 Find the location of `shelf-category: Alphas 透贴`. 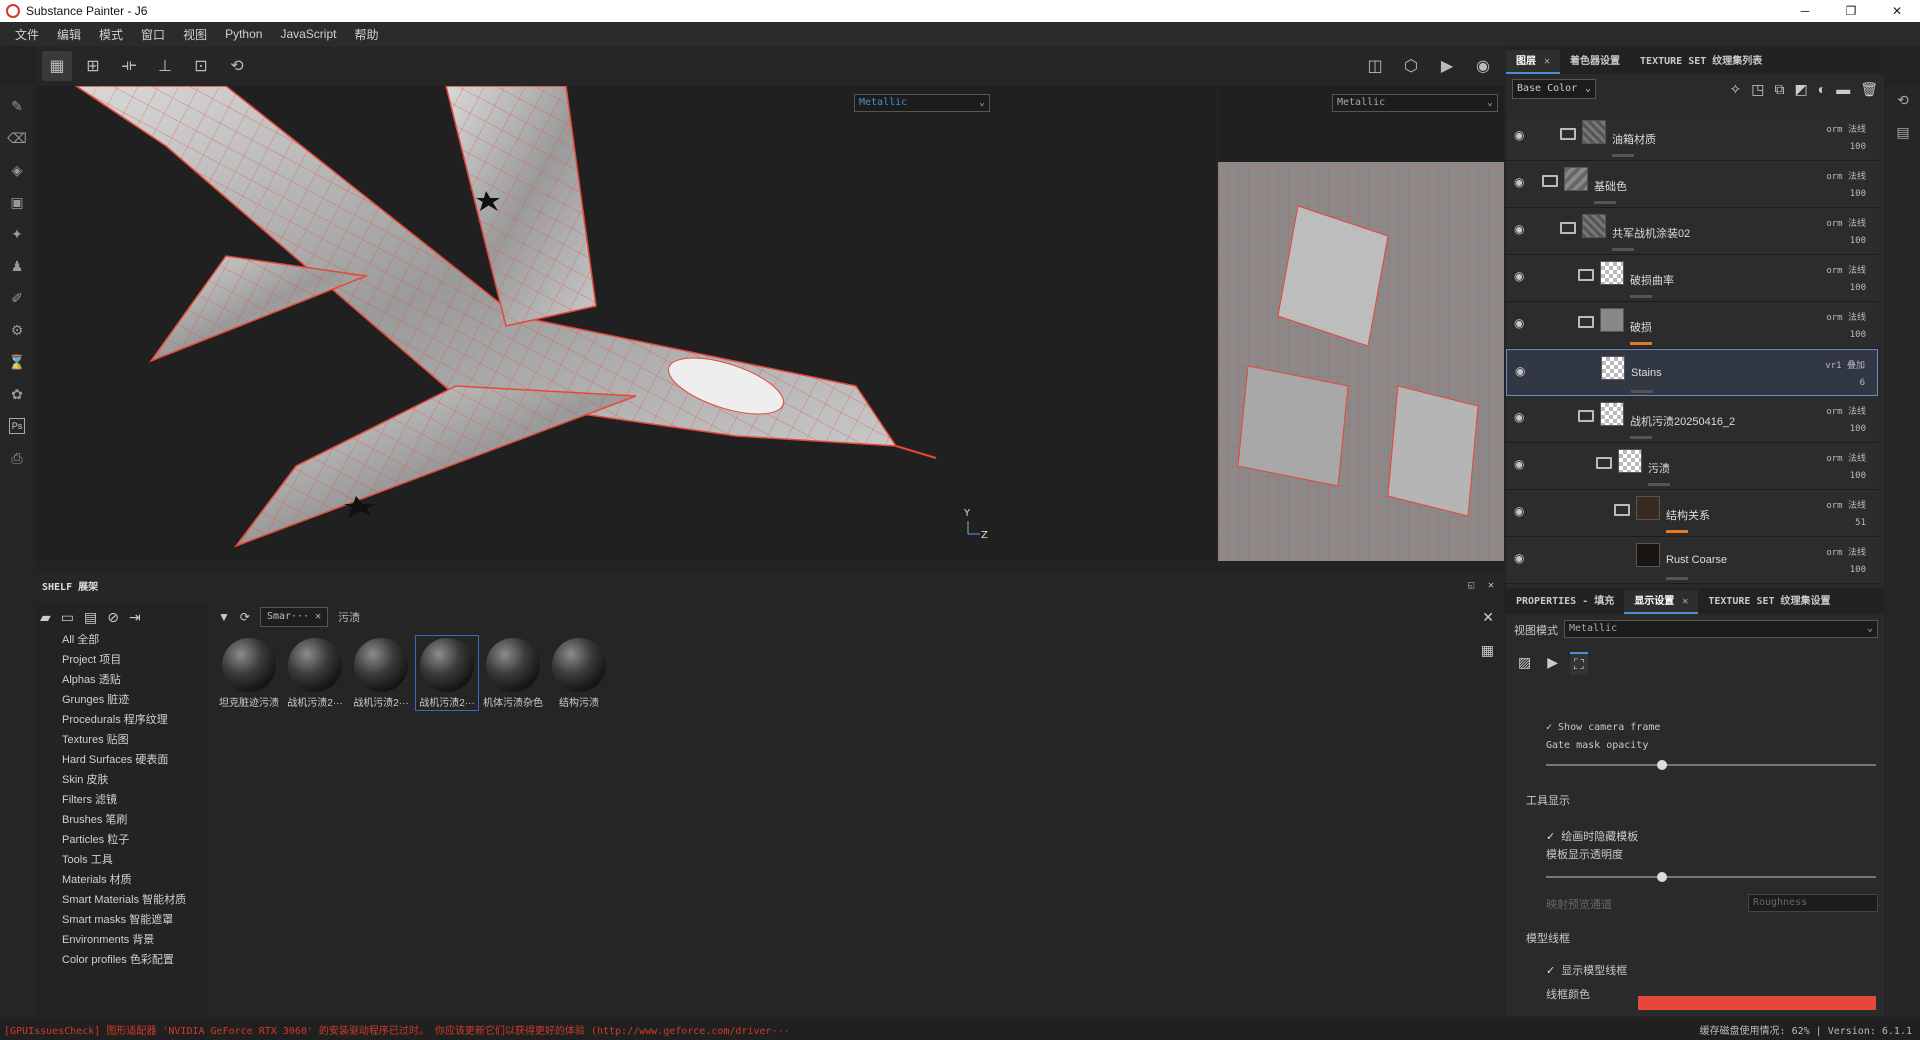

shelf-category: Alphas 透贴 is located at coordinates (122, 680).